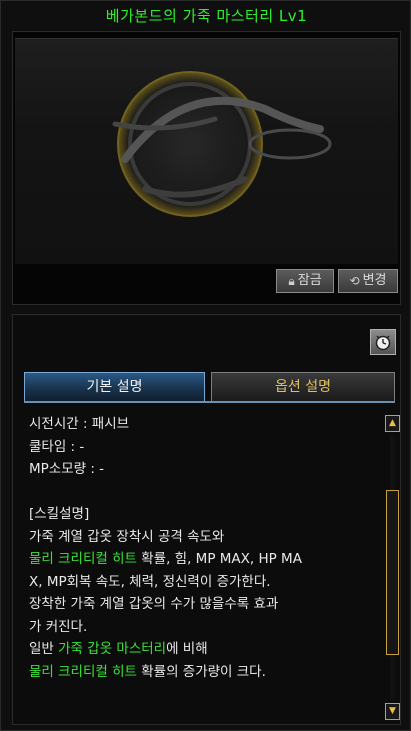 The height and width of the screenshot is (731, 411). What do you see at coordinates (392, 711) in the screenshot?
I see `arrow-down-icon: ▼` at bounding box center [392, 711].